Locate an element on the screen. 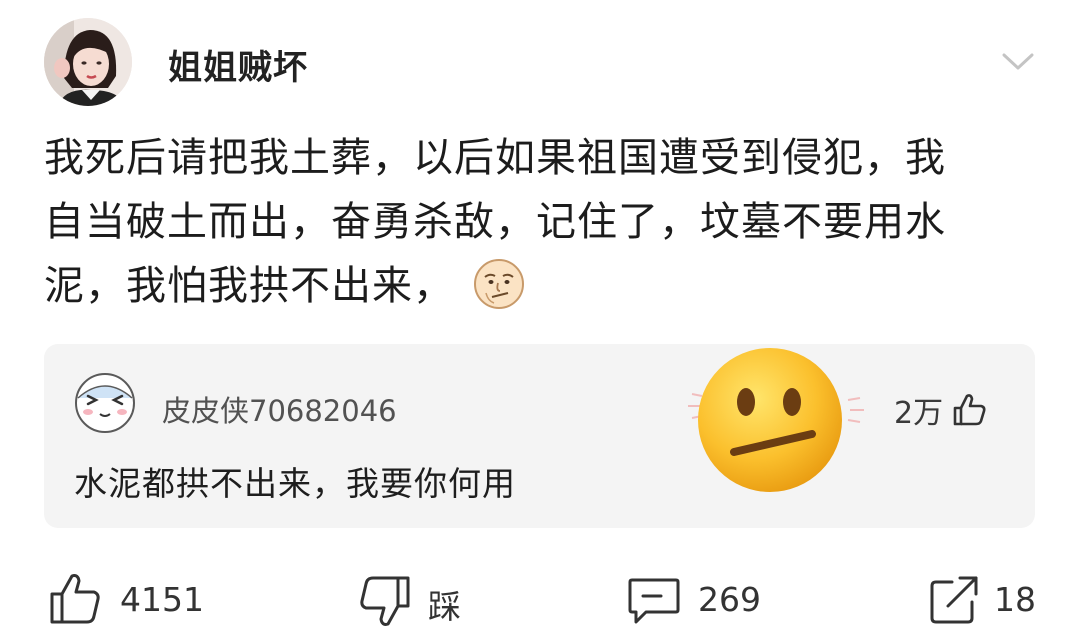 This screenshot has width=1080, height=644. comment-button: 269 is located at coordinates (701, 600).